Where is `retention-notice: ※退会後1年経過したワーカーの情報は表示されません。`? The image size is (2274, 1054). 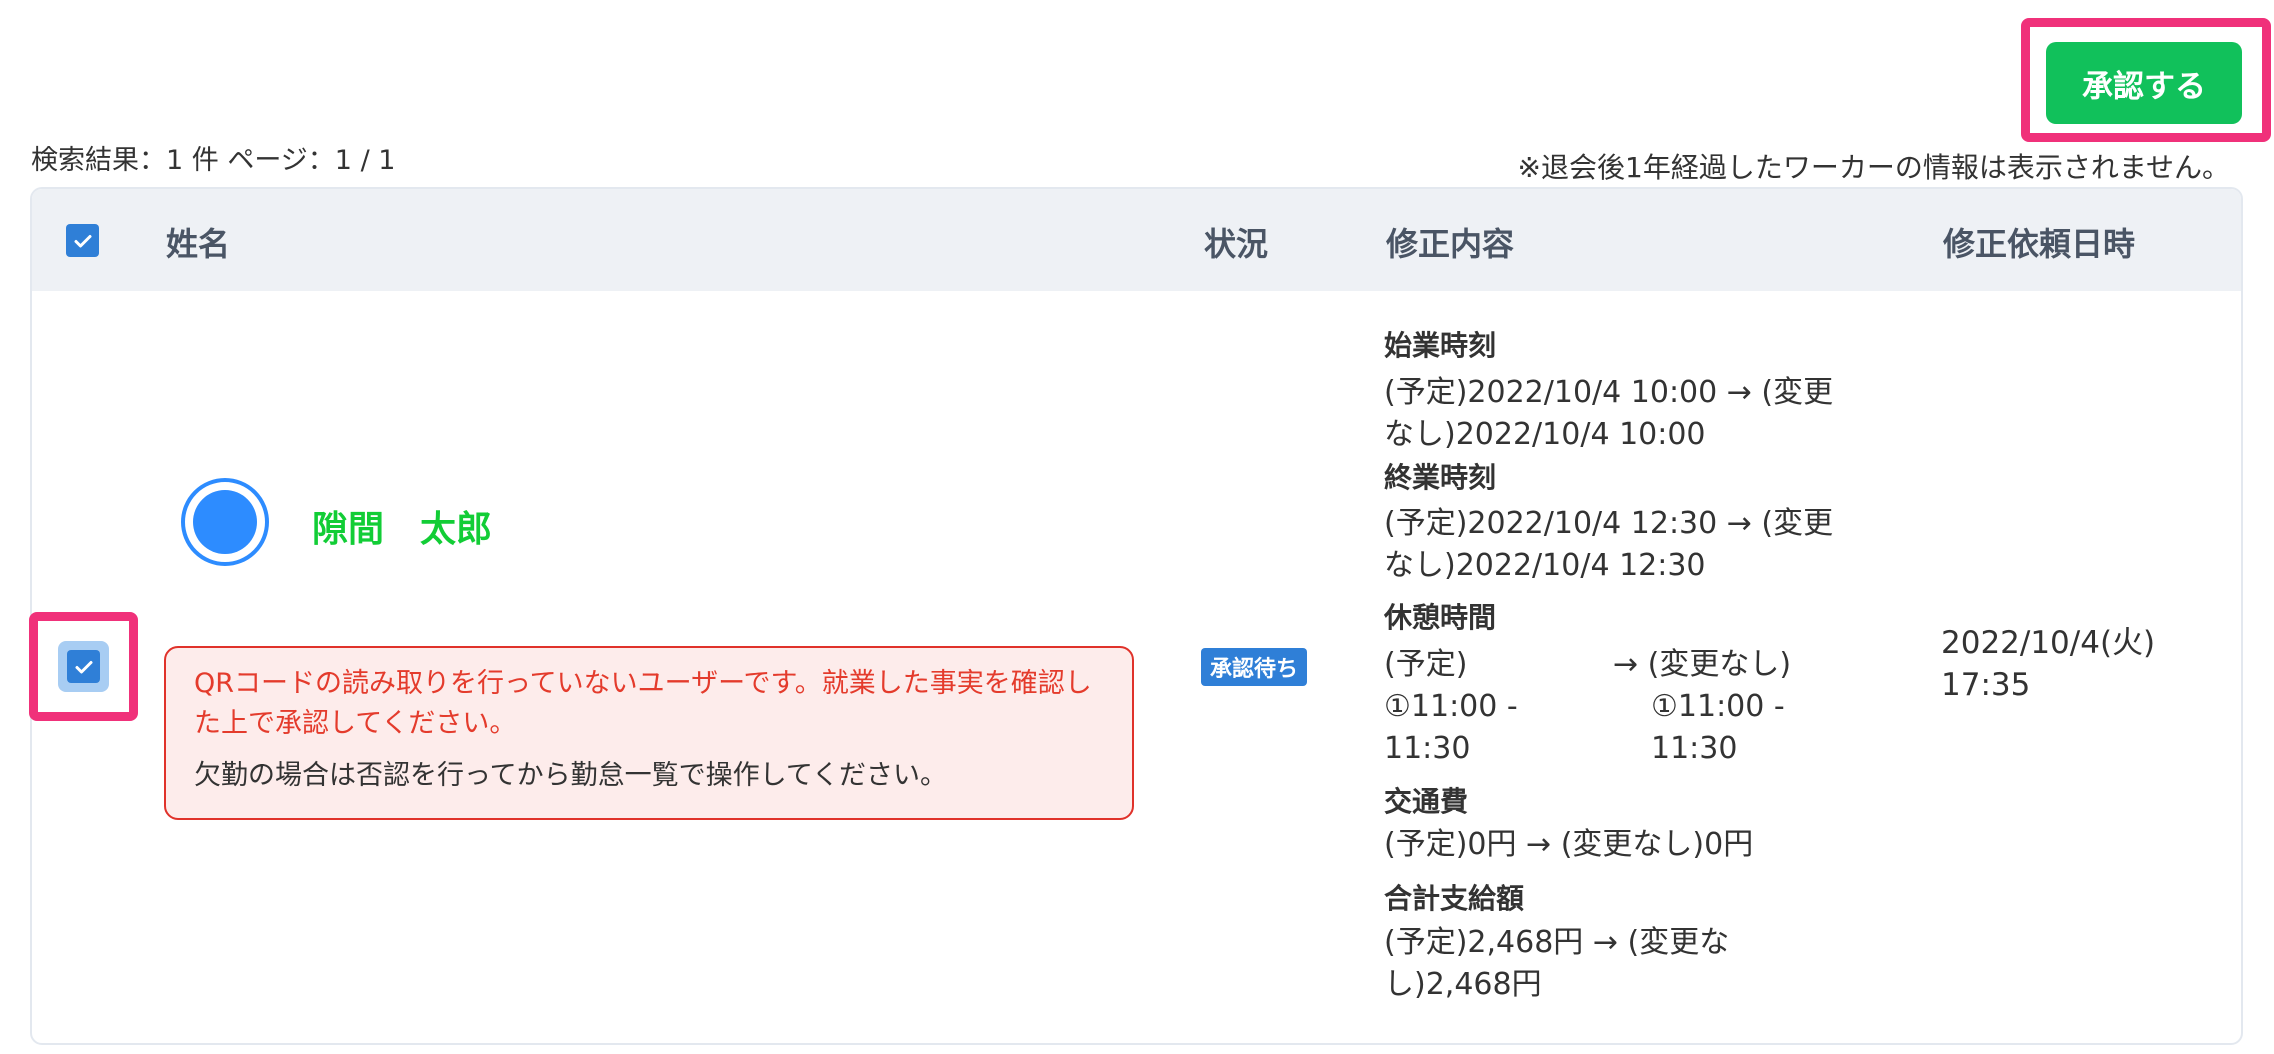
retention-notice: ※退会後1年経過したワーカーの情報は表示されません。 is located at coordinates (1873, 167).